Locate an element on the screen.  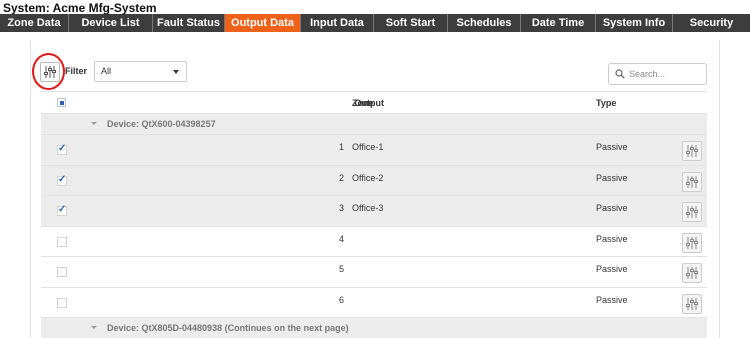
highlight-circle is located at coordinates (48, 71).